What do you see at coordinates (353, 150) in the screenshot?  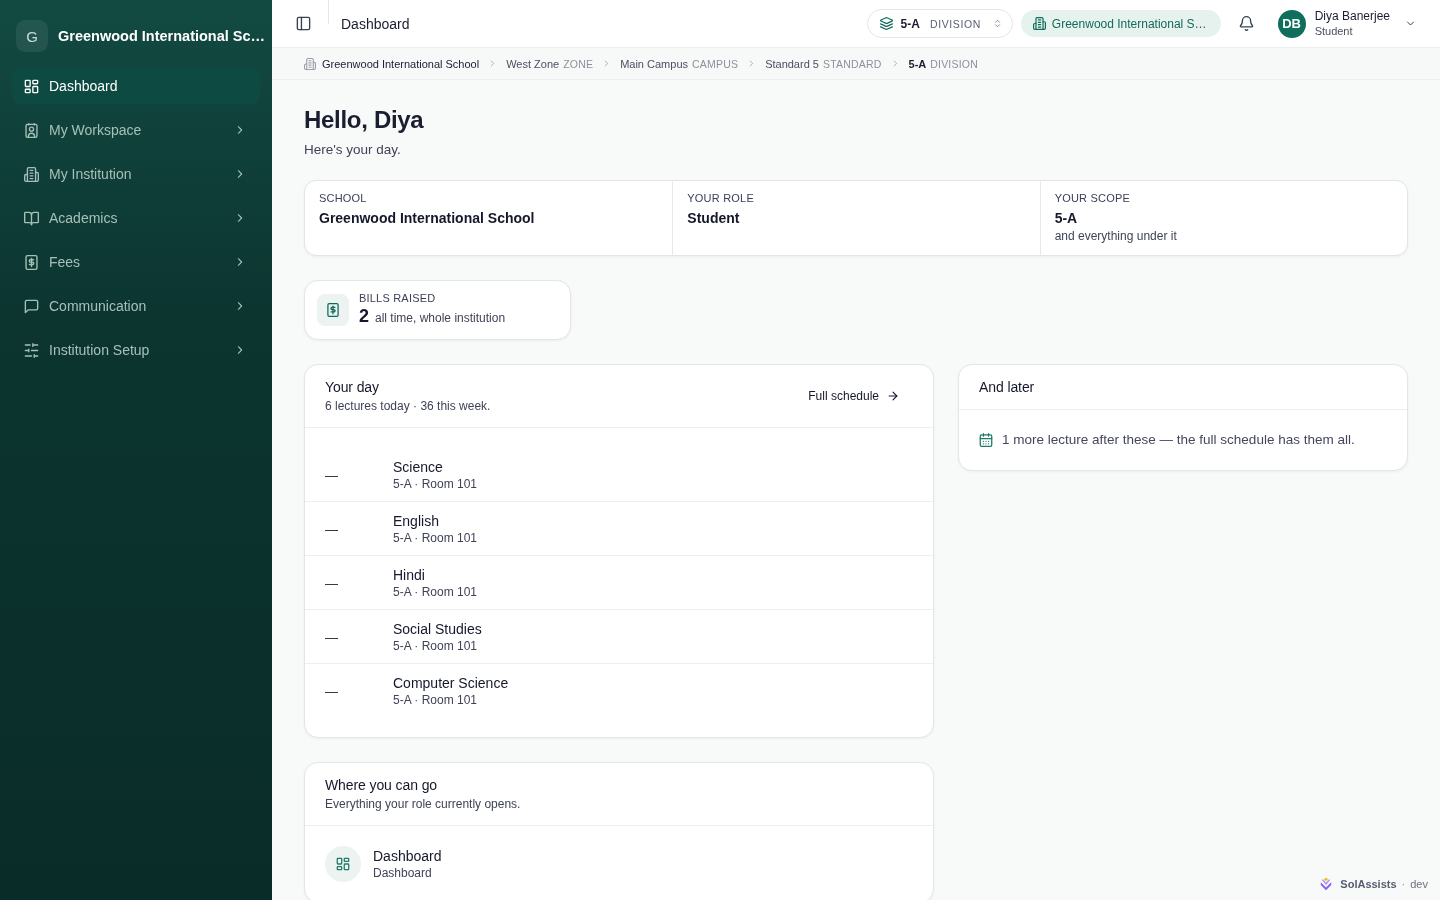 I see `greeting-subtitle: Here's your day.` at bounding box center [353, 150].